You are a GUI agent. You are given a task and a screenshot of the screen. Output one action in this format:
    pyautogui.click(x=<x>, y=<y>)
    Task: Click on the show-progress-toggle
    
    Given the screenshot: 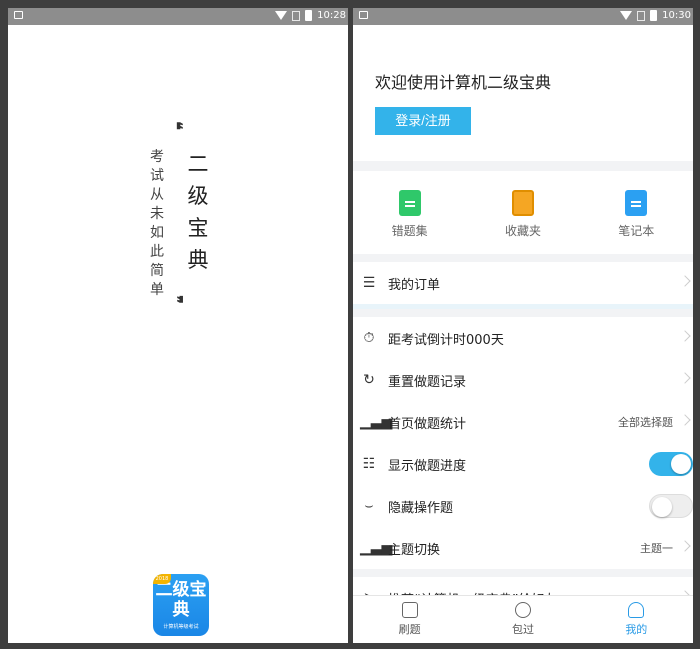 What is the action you would take?
    pyautogui.click(x=671, y=464)
    